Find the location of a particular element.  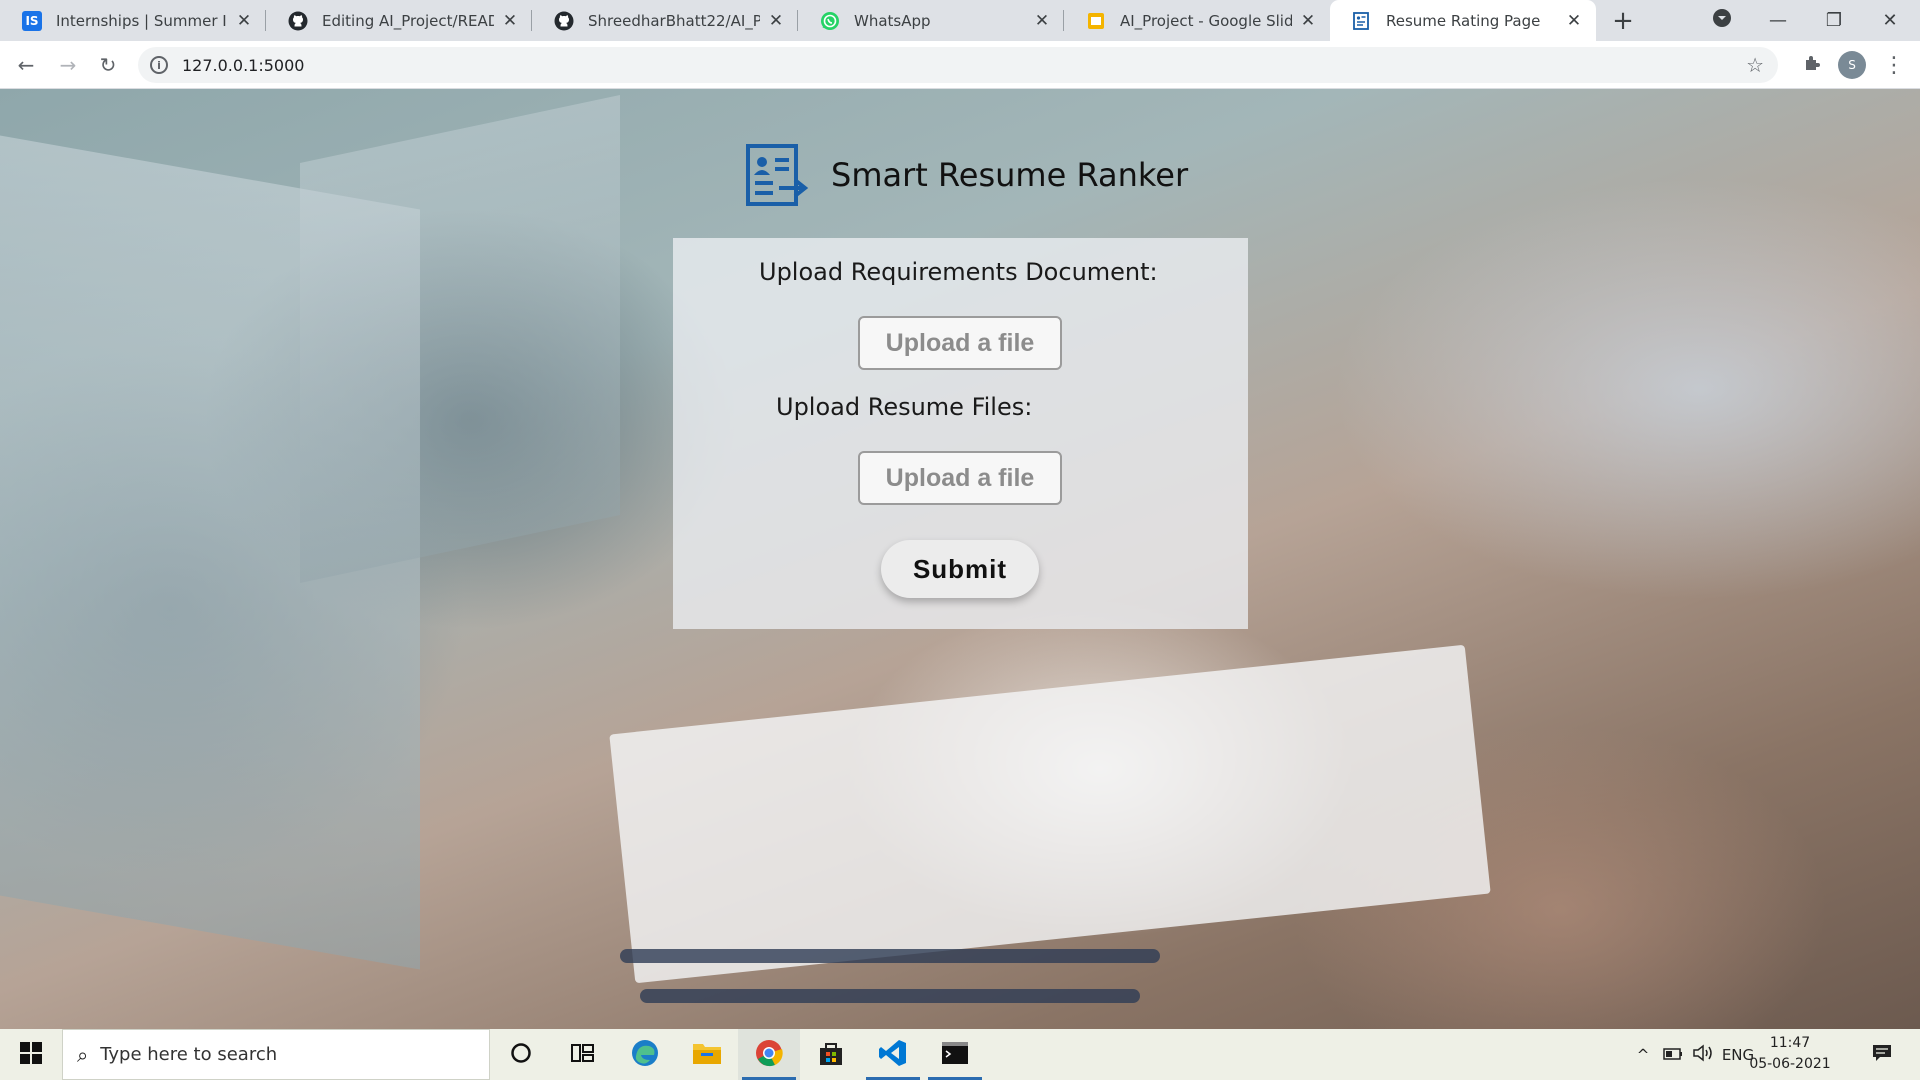

background-laptop-center is located at coordinates (460, 339).